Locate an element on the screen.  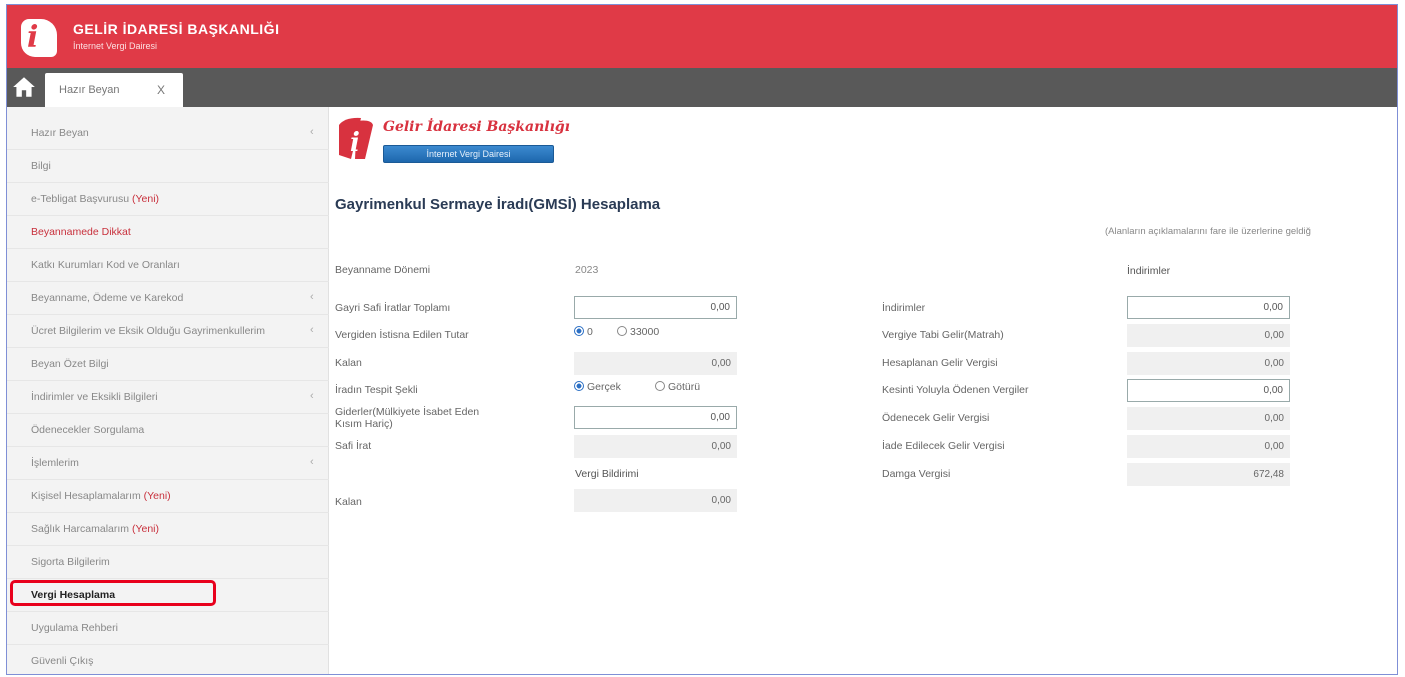
sidebar-item-label: Sağlık Harcamalarım (Yeni) is located at coordinates (95, 529).